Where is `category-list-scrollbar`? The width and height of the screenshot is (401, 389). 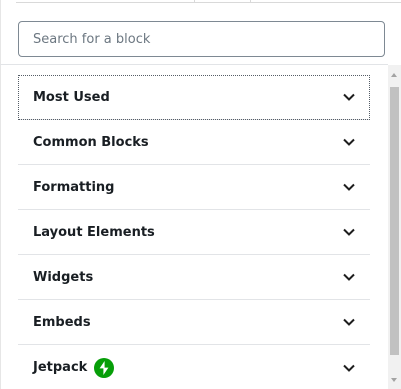
category-list-scrollbar is located at coordinates (394, 227).